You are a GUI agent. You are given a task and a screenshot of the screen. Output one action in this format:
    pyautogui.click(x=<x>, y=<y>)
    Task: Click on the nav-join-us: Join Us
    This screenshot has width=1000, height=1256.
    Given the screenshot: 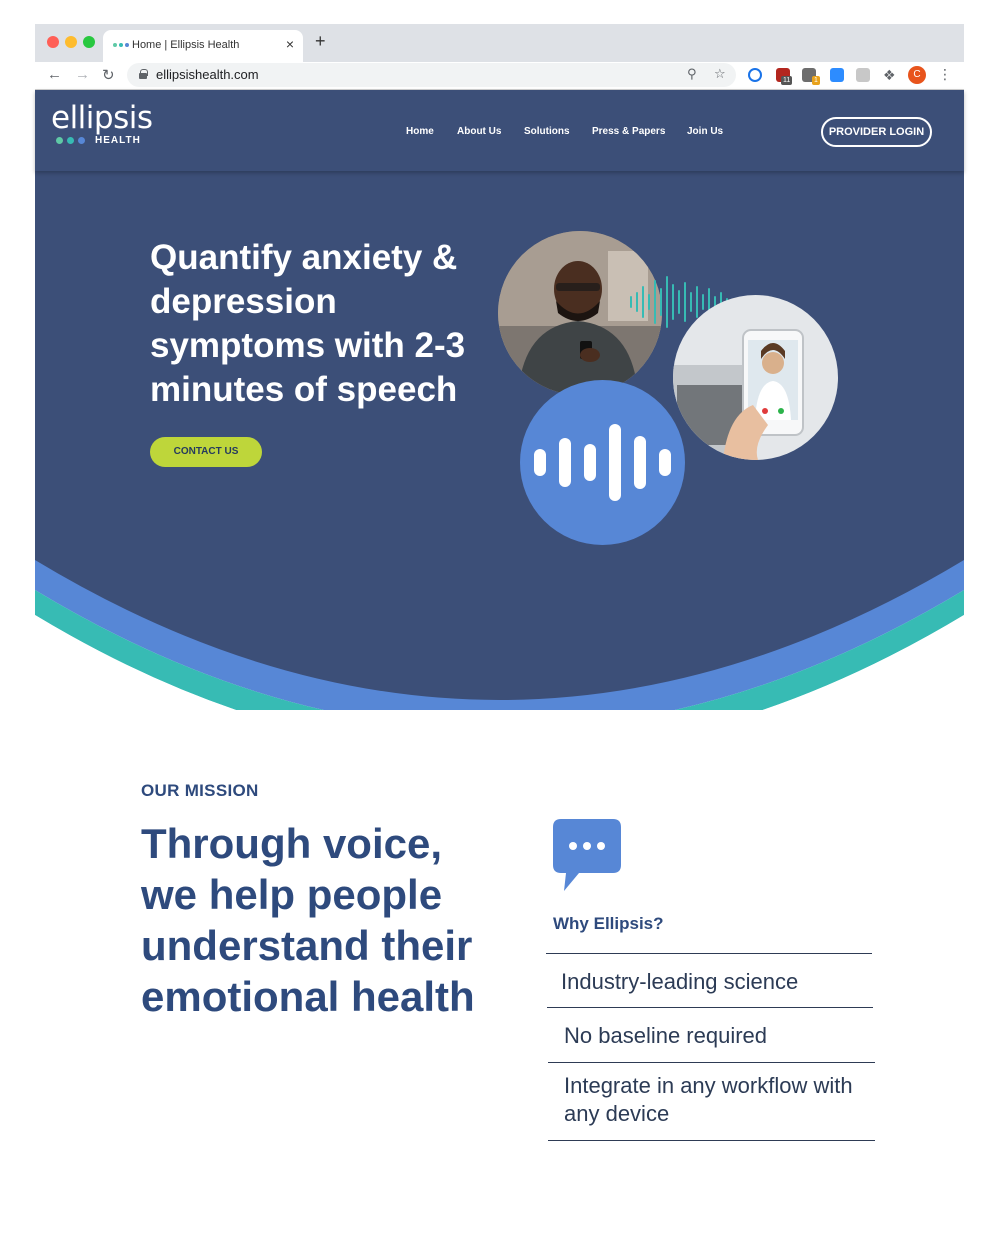 What is the action you would take?
    pyautogui.click(x=705, y=131)
    